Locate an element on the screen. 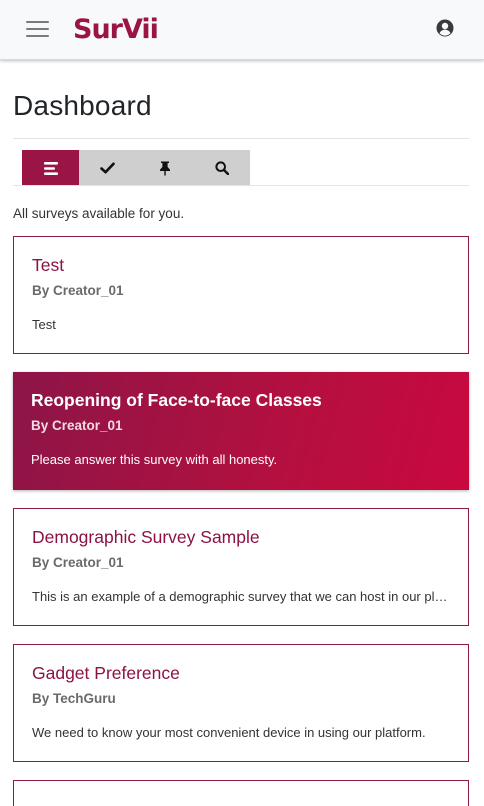 This screenshot has height=806, width=484. hamburger-icon is located at coordinates (37, 28).